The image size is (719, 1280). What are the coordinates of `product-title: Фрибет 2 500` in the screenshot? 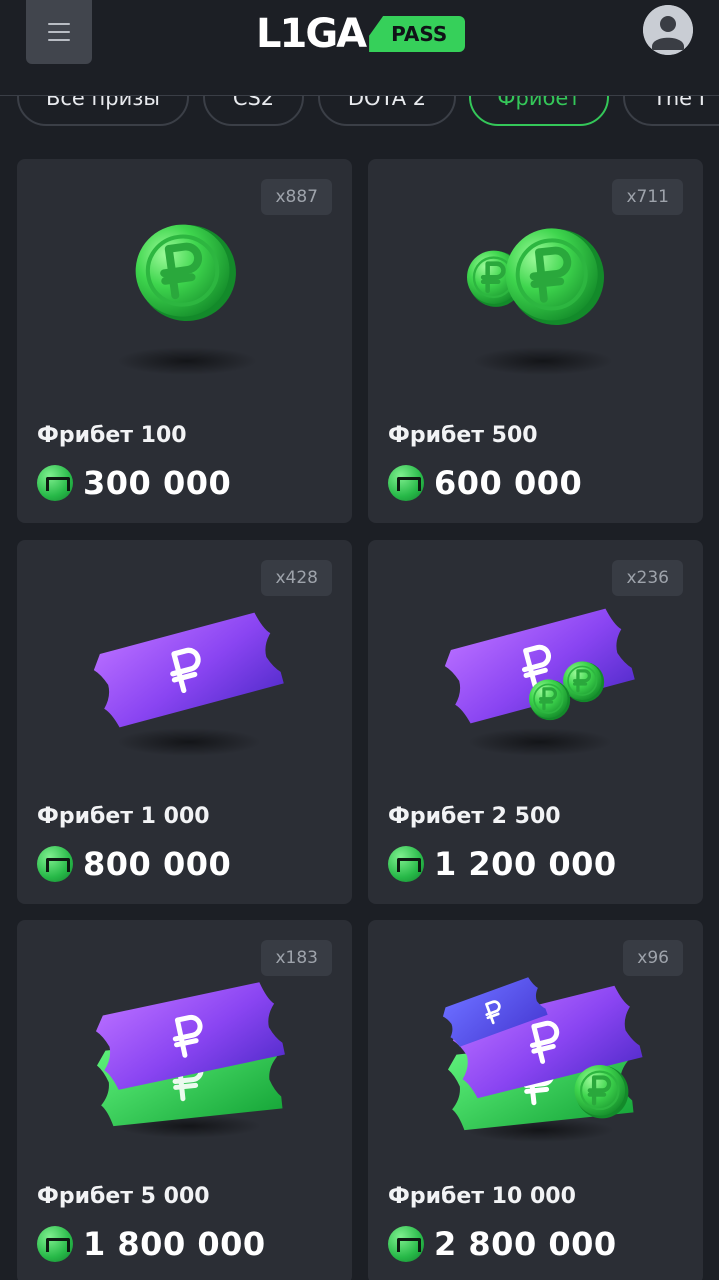 It's located at (474, 816).